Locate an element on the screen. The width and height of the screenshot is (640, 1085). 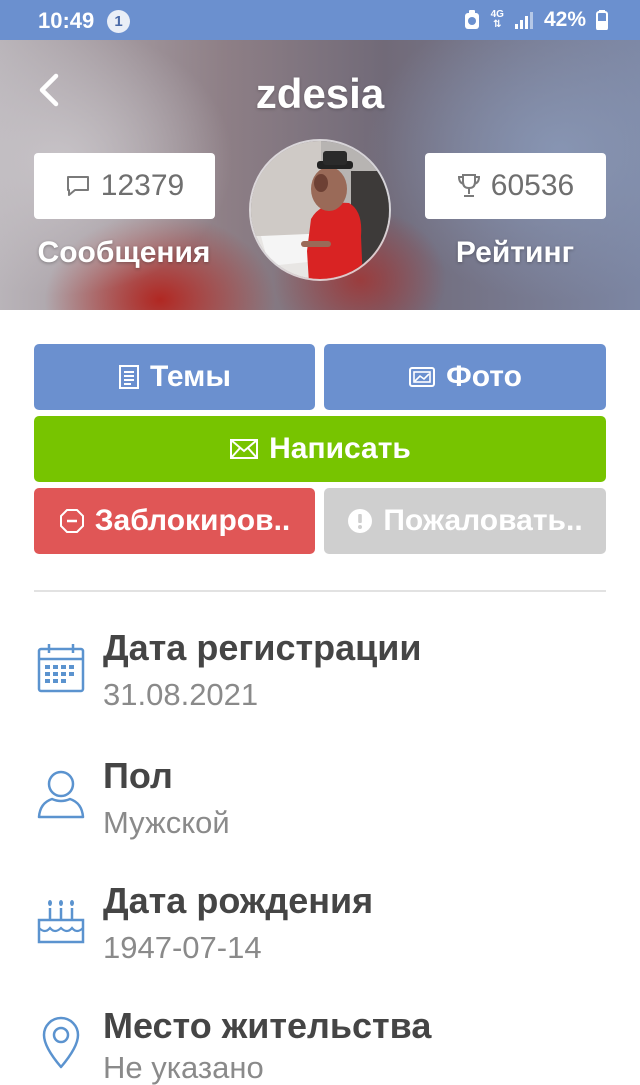
rating-label: Рейтинг is located at coordinates (515, 252).